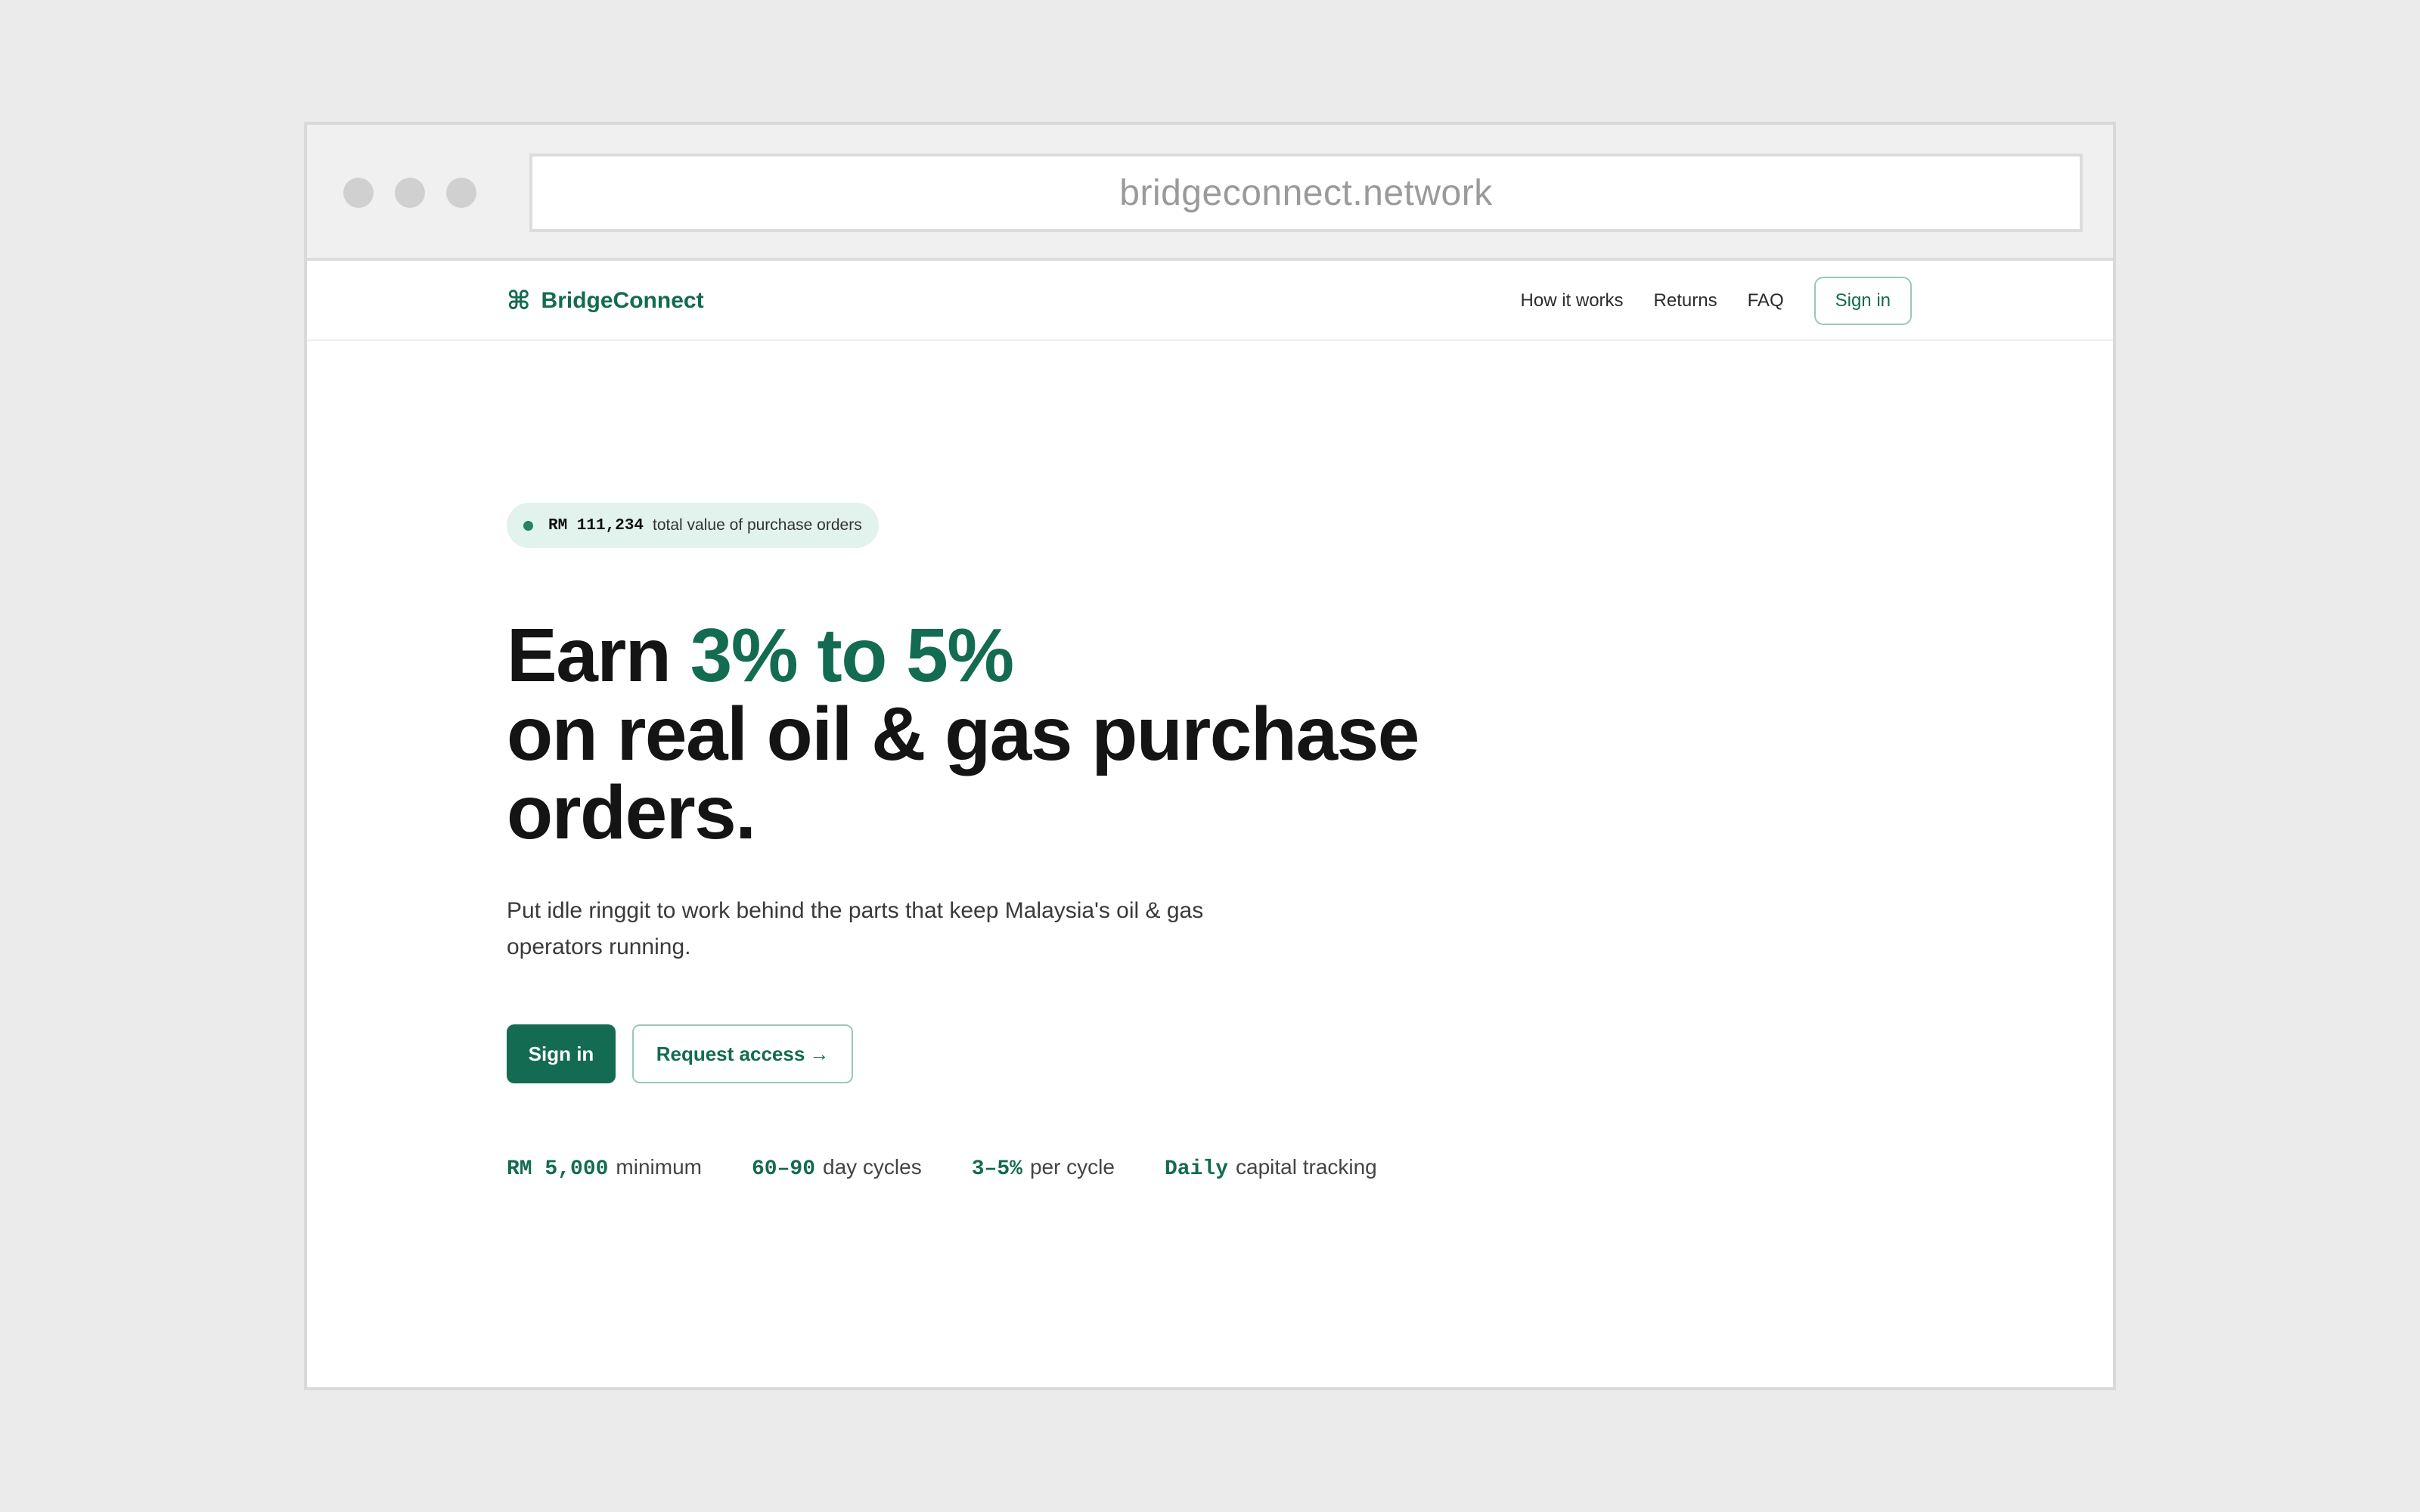 Image resolution: width=2420 pixels, height=1512 pixels. Describe the element at coordinates (519, 301) in the screenshot. I see `command-icon: ⌘` at that location.